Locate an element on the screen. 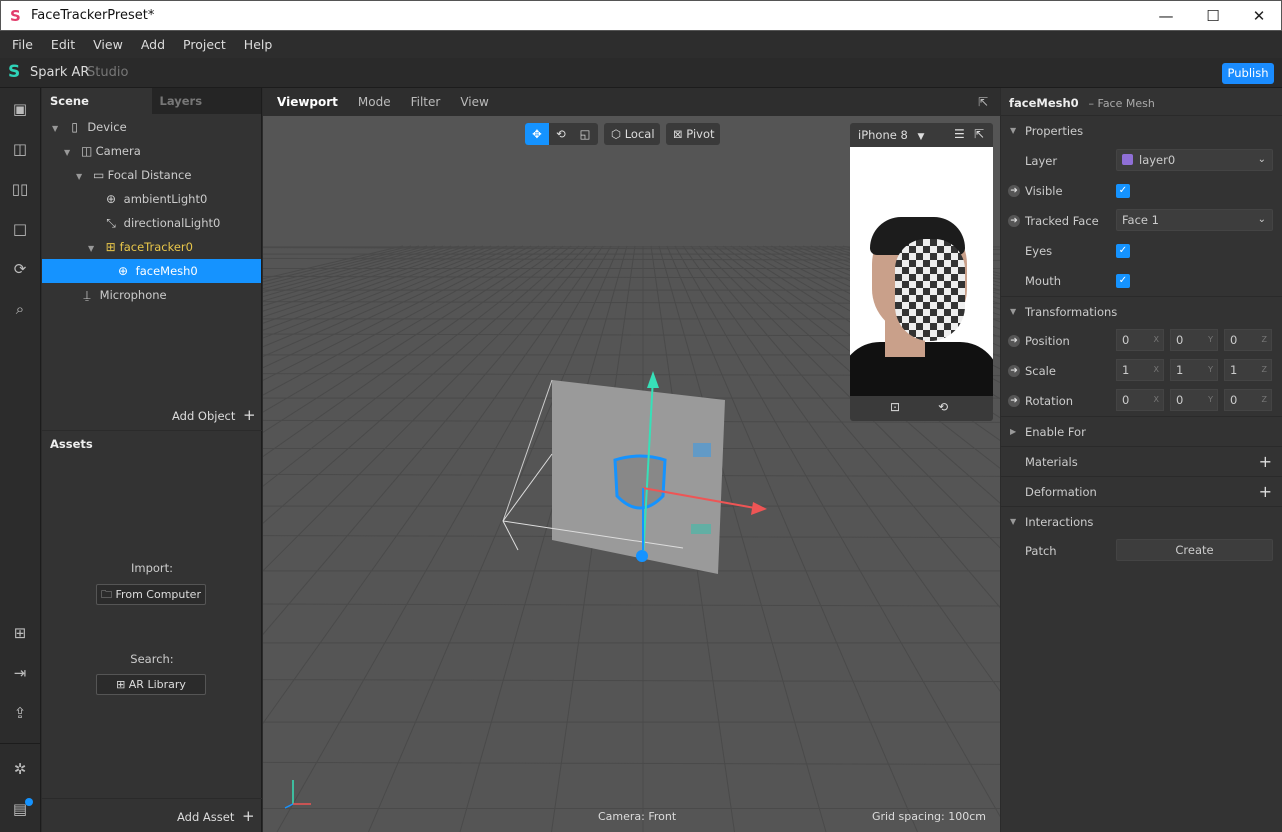  rotation-x-input: 0X is located at coordinates (1140, 400).